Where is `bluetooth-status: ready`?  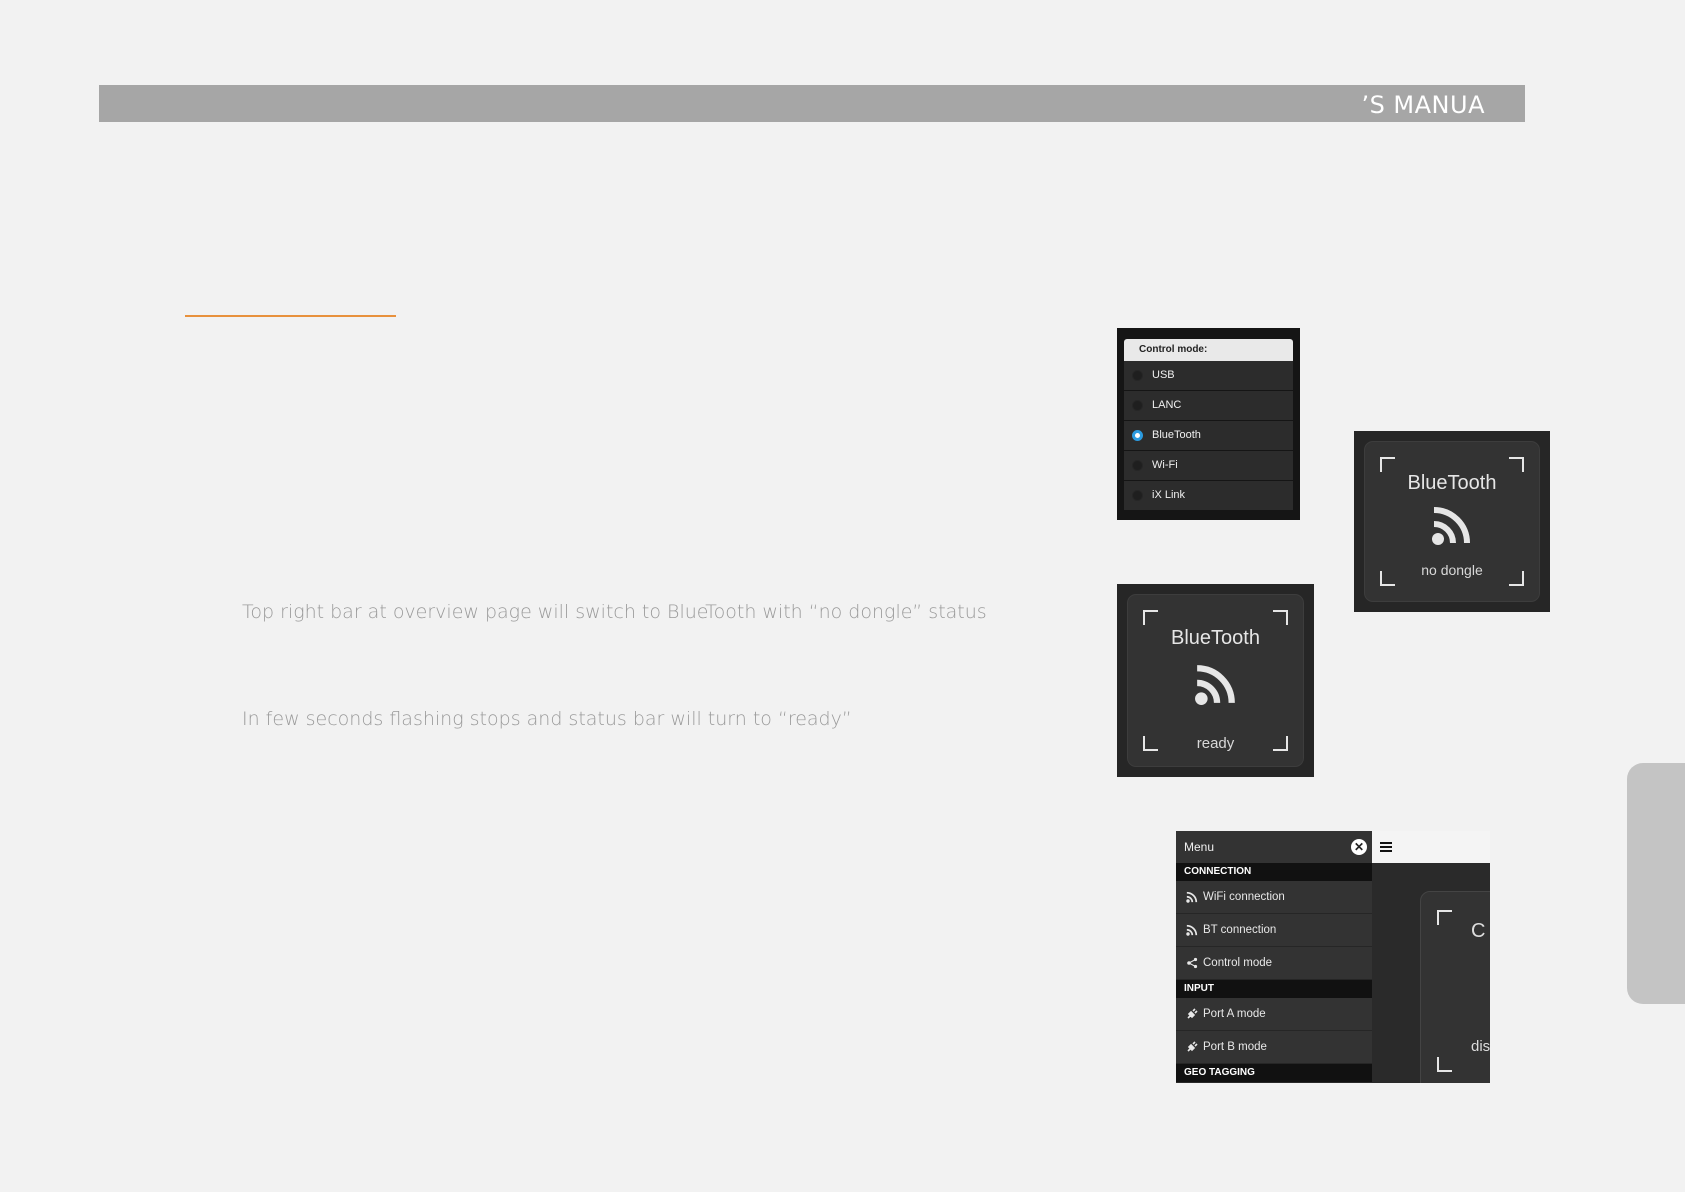
bluetooth-status: ready is located at coordinates (1215, 743).